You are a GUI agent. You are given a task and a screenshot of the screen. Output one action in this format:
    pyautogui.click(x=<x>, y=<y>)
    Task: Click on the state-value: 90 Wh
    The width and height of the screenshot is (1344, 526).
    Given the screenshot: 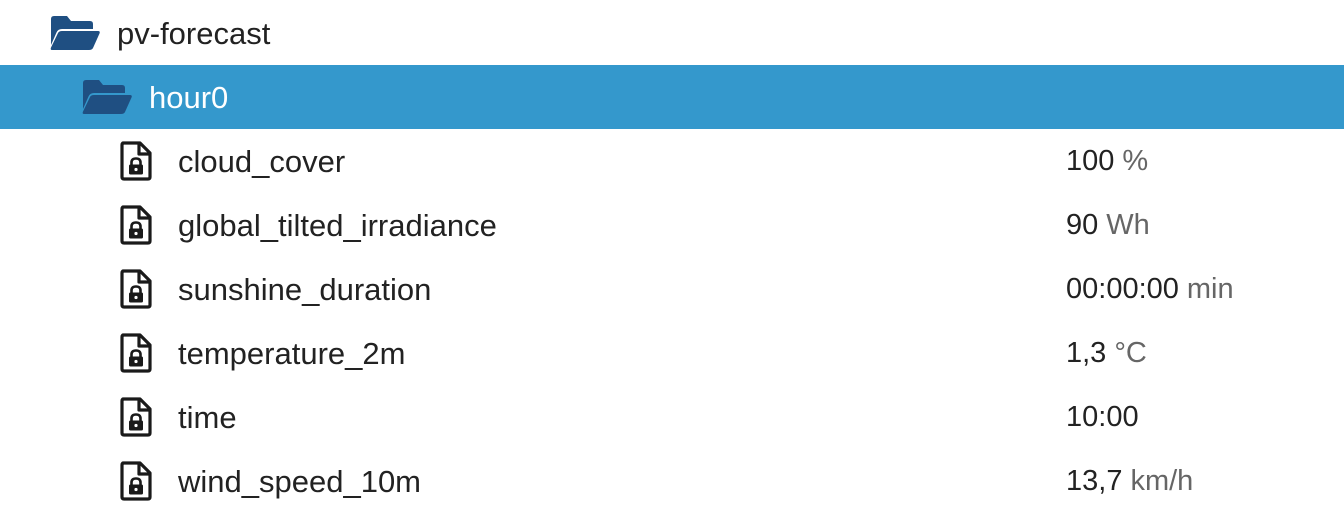 What is the action you would take?
    pyautogui.click(x=1108, y=224)
    